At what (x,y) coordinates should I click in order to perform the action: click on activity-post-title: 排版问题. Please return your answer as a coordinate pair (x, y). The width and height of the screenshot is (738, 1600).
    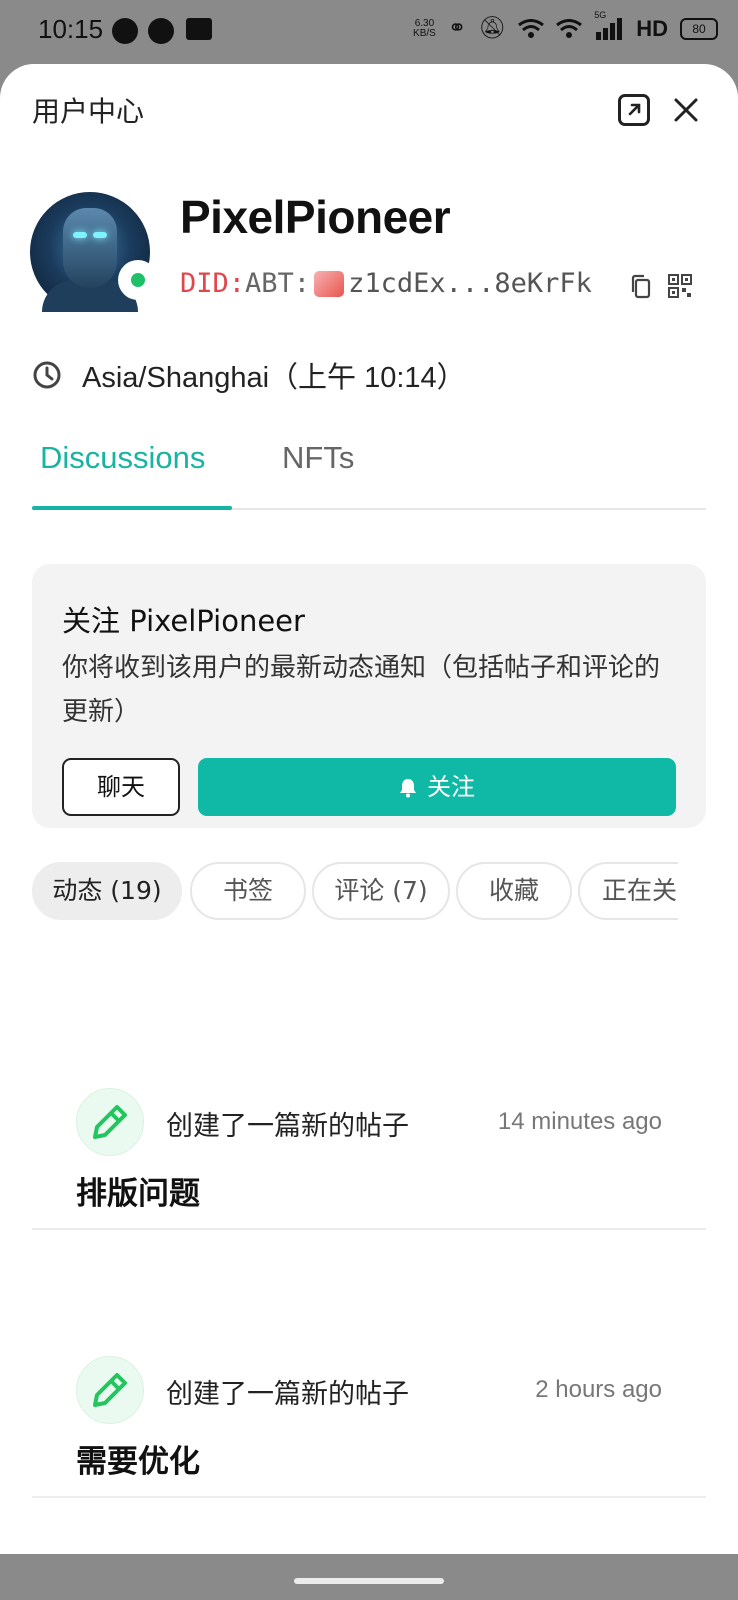
    Looking at the image, I should click on (138, 1190).